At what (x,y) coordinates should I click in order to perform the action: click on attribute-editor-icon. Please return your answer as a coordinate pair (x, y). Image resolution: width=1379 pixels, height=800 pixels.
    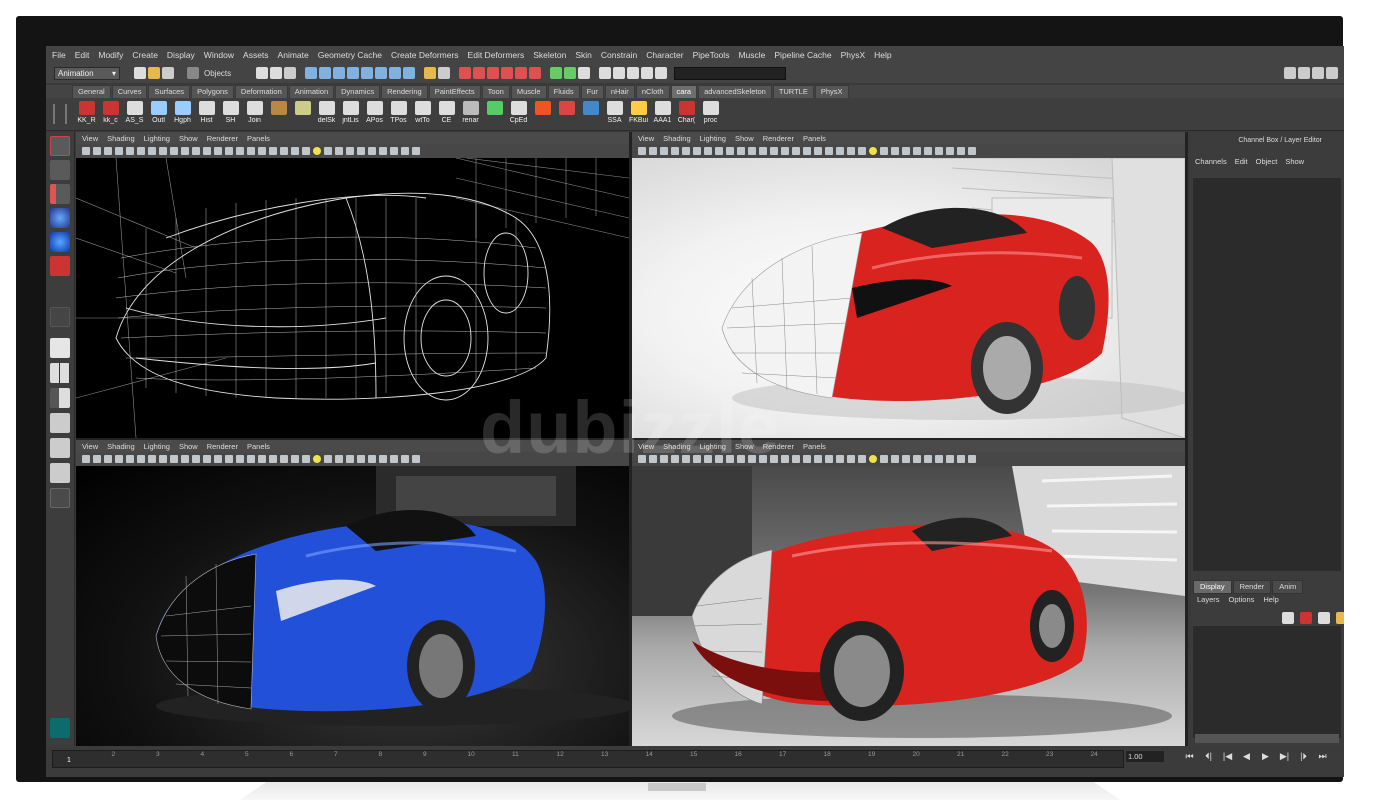
    Looking at the image, I should click on (647, 73).